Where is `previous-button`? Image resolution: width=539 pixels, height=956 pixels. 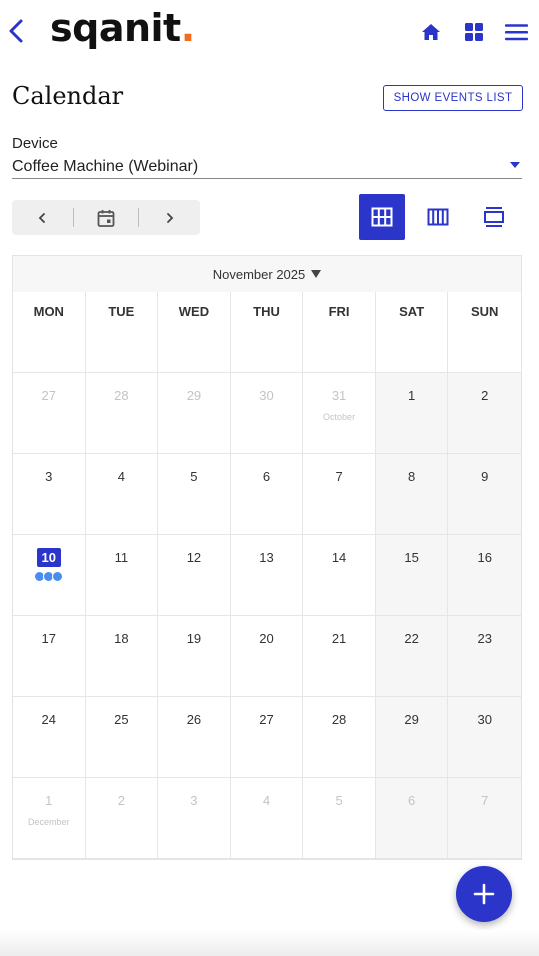 previous-button is located at coordinates (42, 217).